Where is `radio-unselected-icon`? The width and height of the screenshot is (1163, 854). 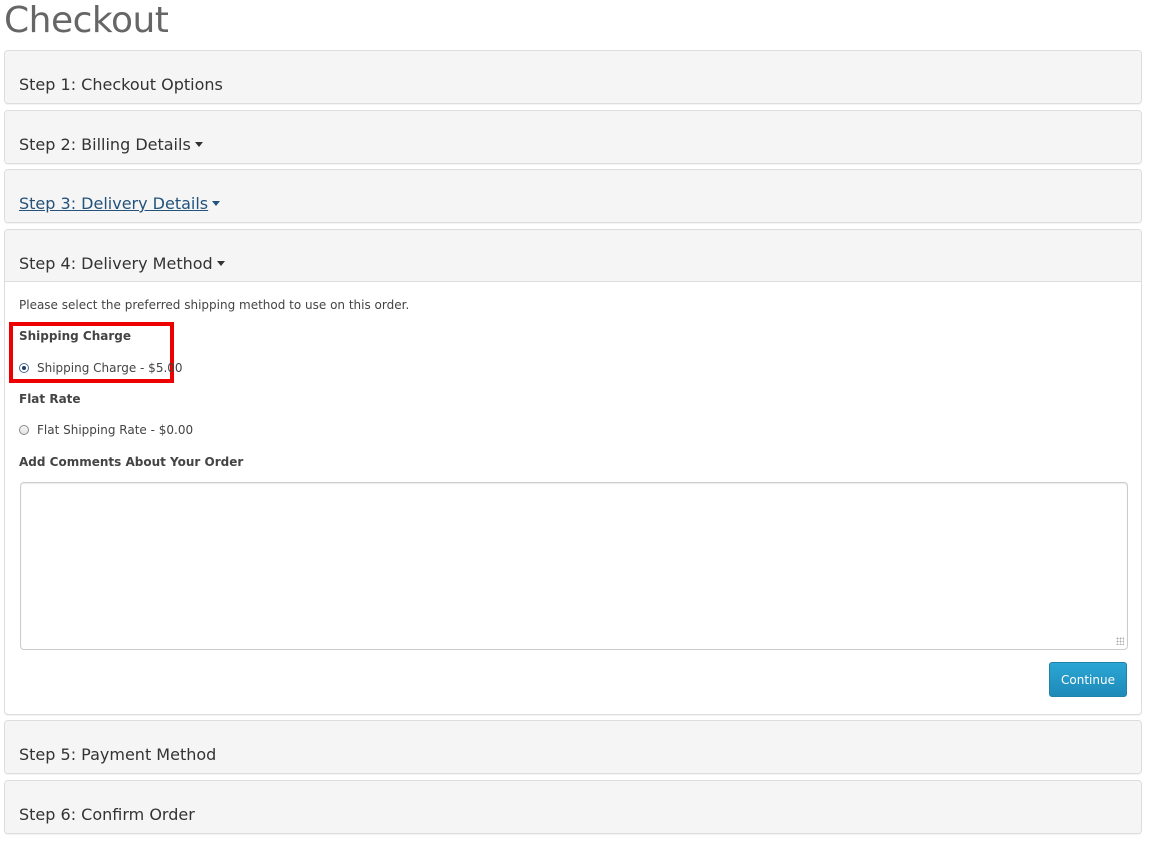 radio-unselected-icon is located at coordinates (24, 430).